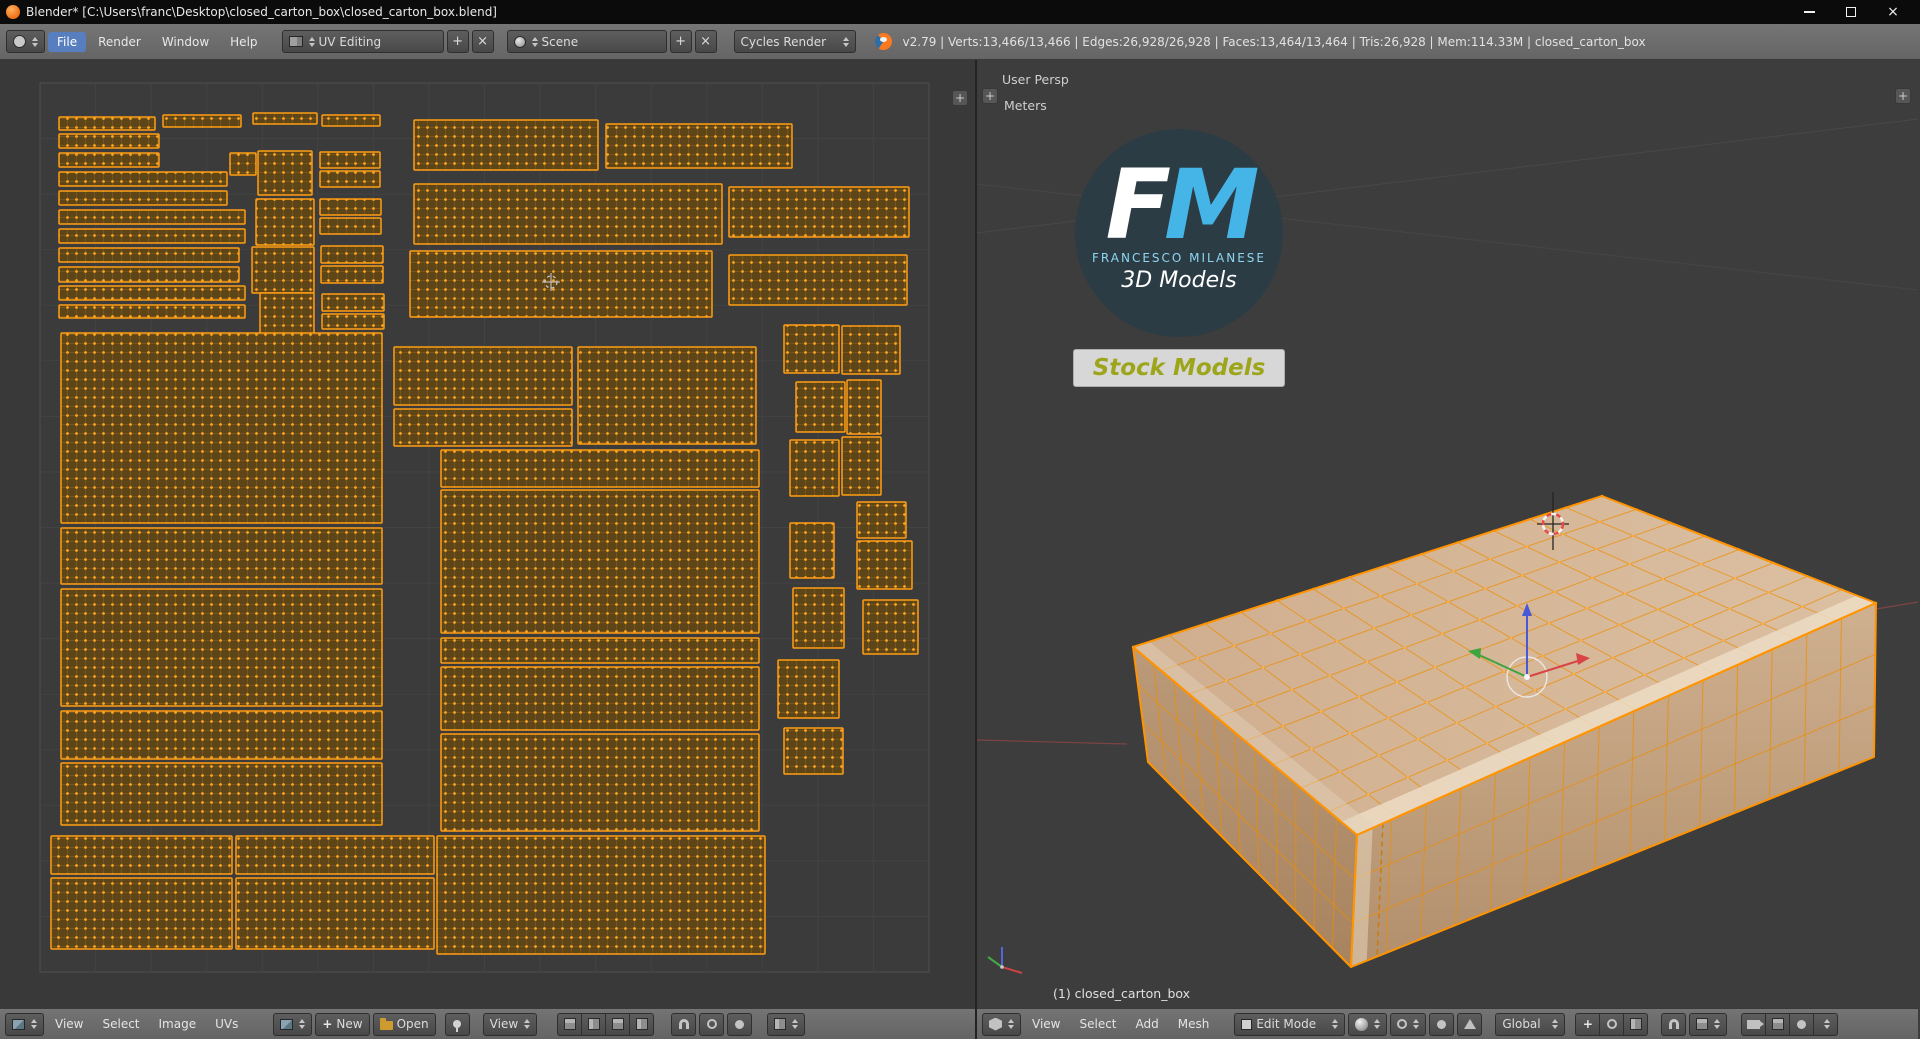  I want to click on uv-menu-view: View, so click(69, 1024).